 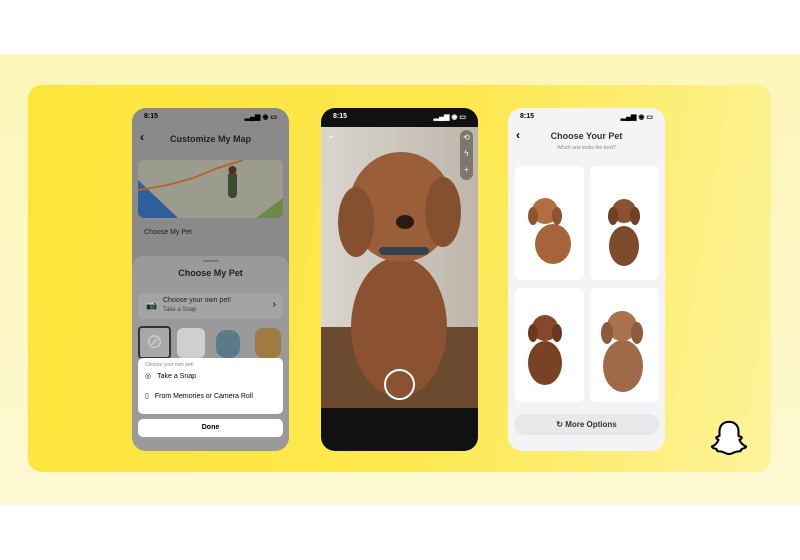 I want to click on plus-icon: +, so click(x=466, y=170).